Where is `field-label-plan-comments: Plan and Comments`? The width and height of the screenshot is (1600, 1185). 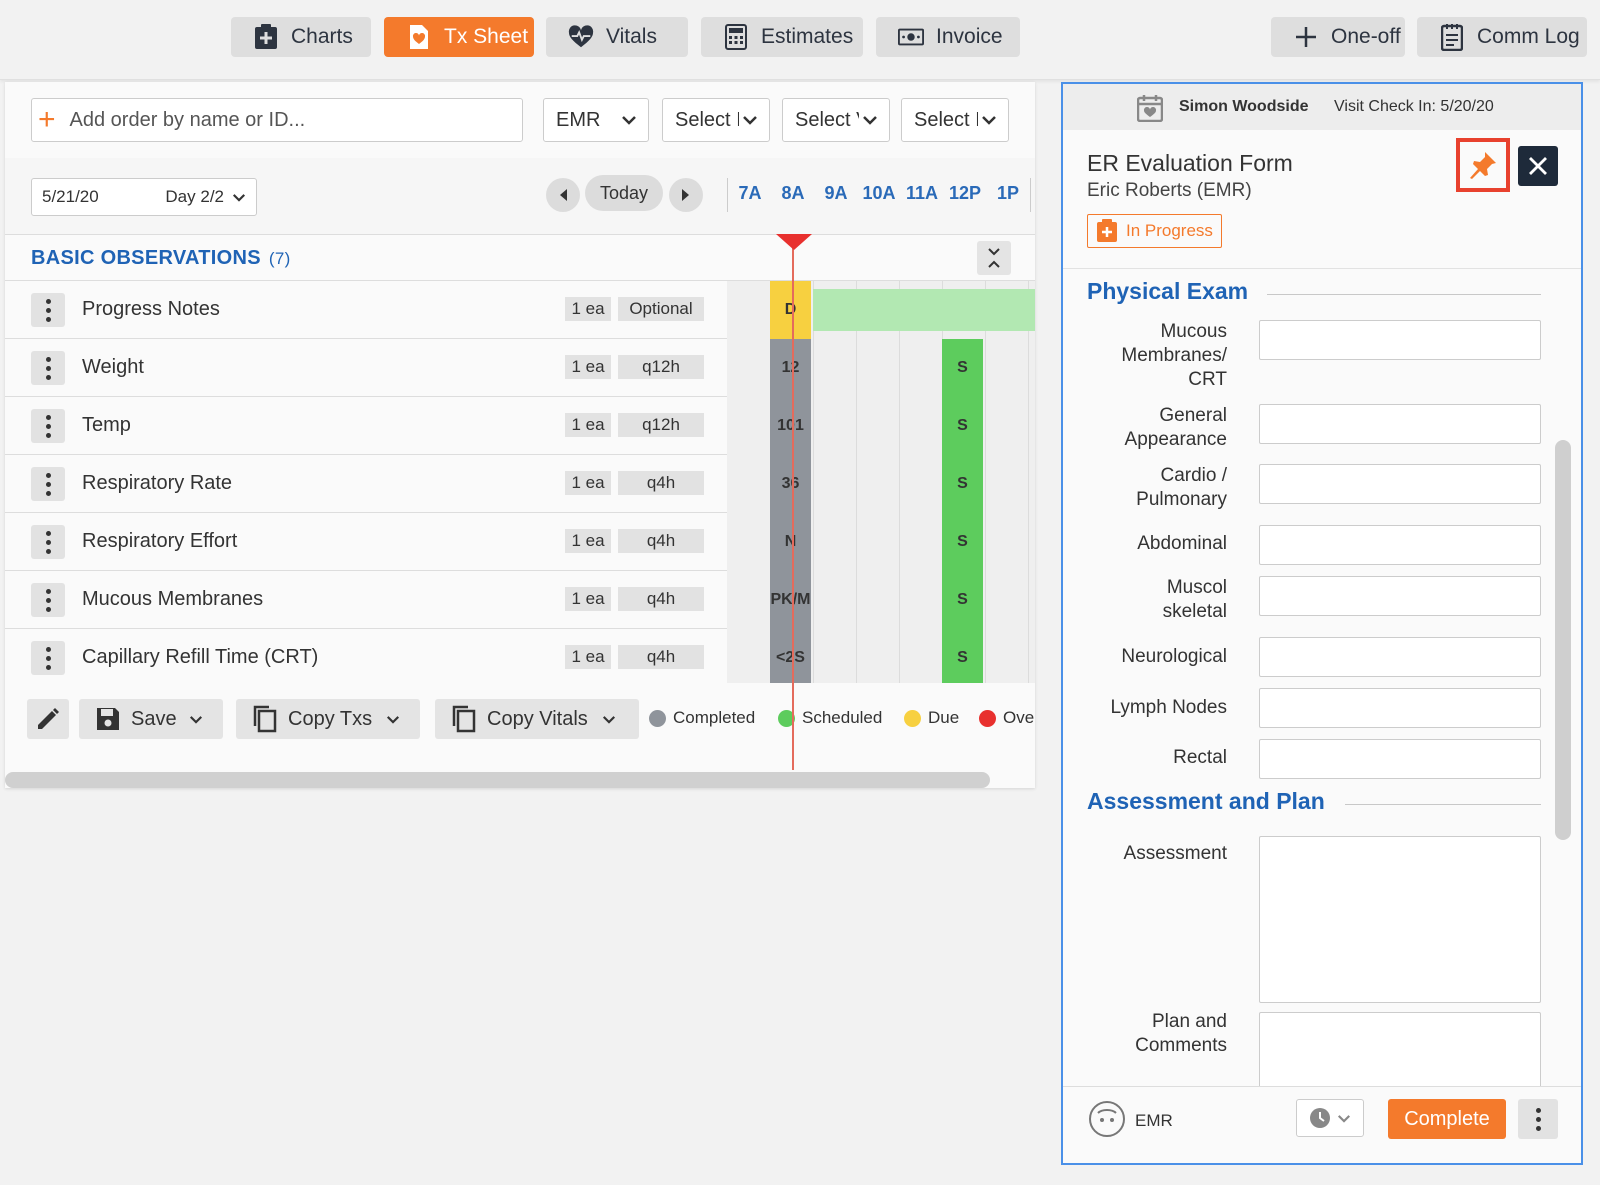 field-label-plan-comments: Plan and Comments is located at coordinates (1172, 1034).